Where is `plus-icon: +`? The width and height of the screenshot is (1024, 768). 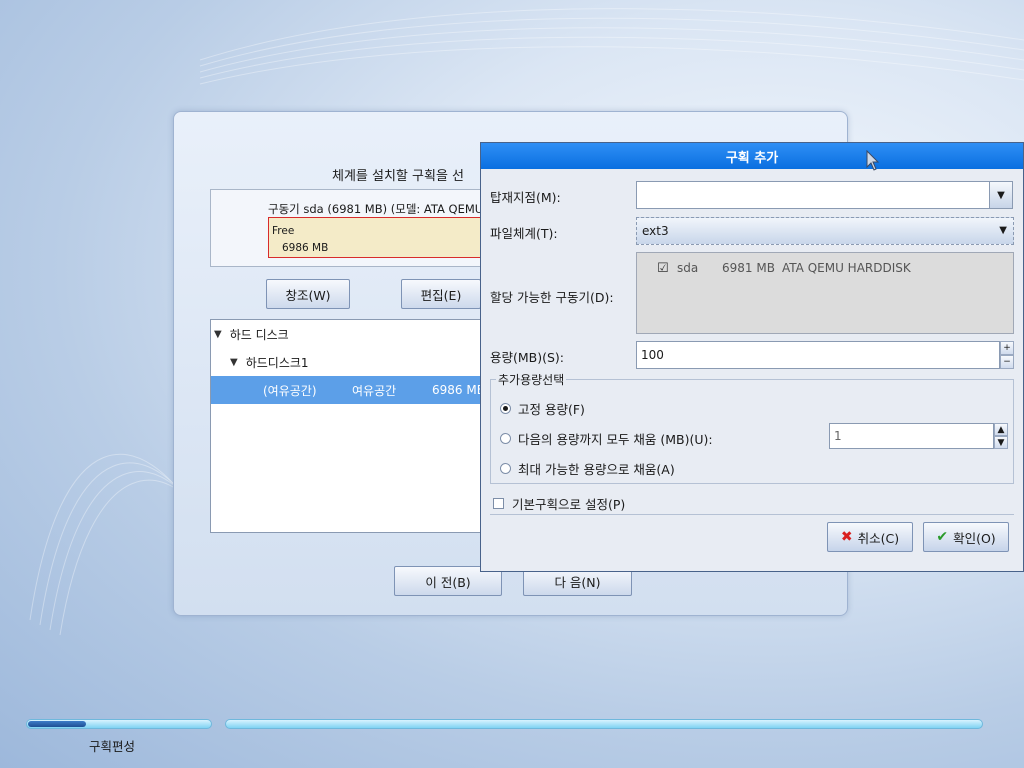 plus-icon: + is located at coordinates (1007, 348).